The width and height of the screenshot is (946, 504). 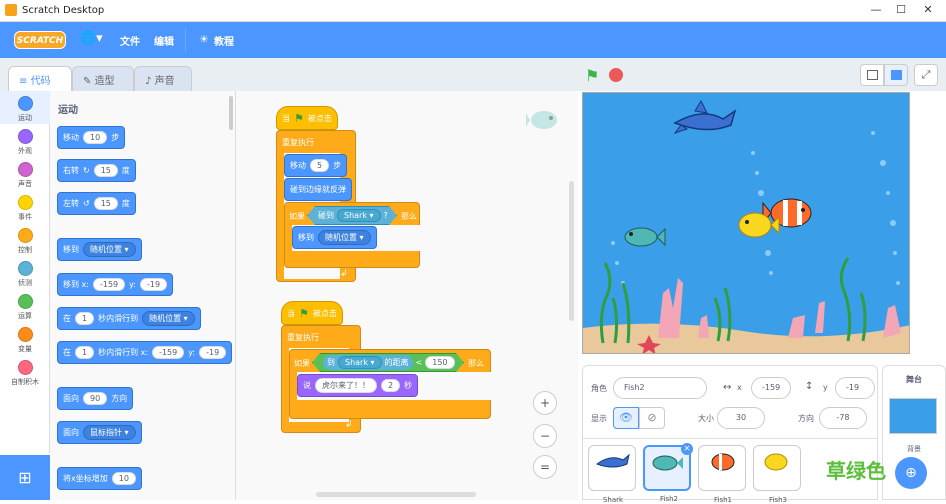 I want to click on stage-panel-title: 舞台, so click(x=914, y=379).